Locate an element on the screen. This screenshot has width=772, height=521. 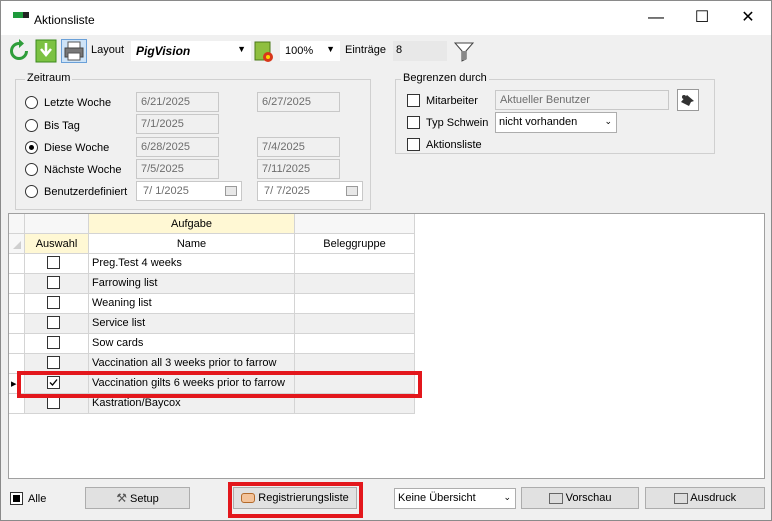
column-header-beleggruppe: Beleggruppe is located at coordinates (355, 244).